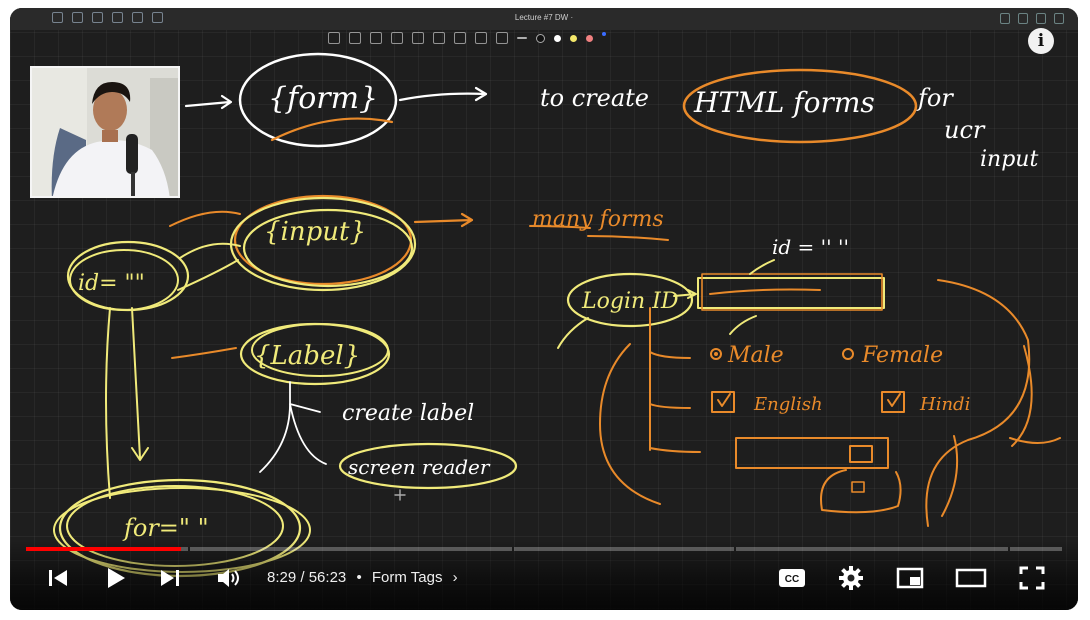  What do you see at coordinates (327, 577) in the screenshot?
I see `duration: 56:23` at bounding box center [327, 577].